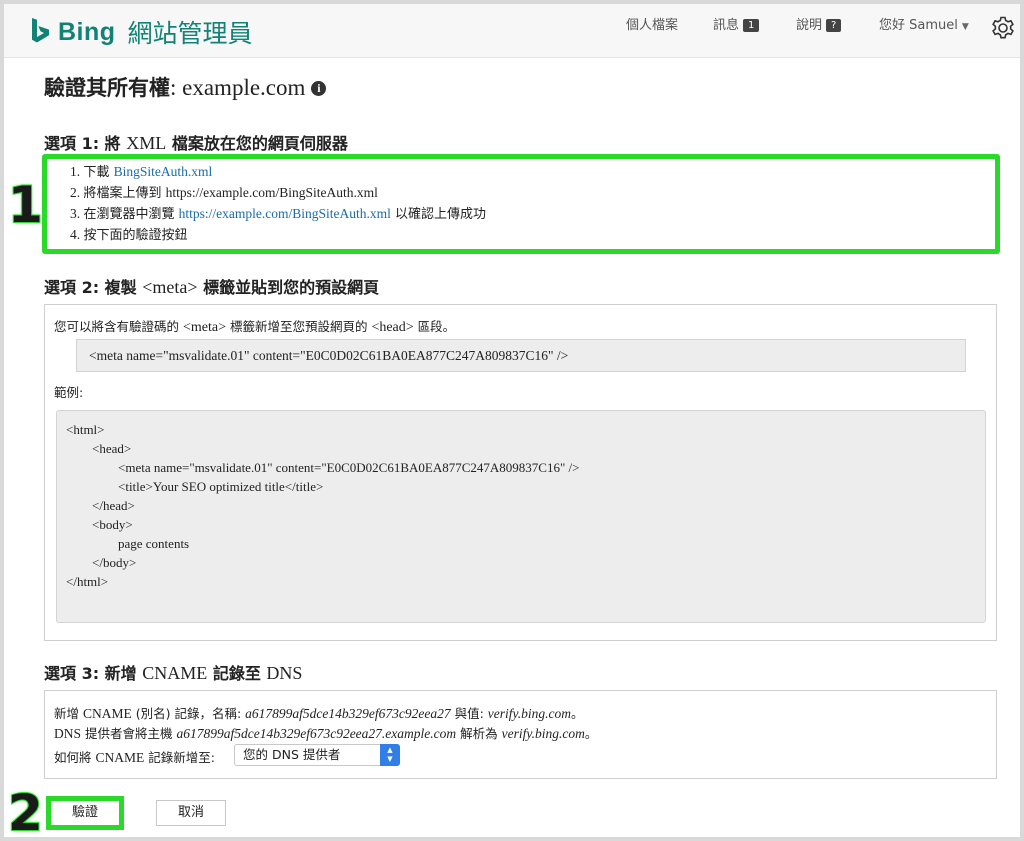 This screenshot has height=841, width=1024. Describe the element at coordinates (170, 287) in the screenshot. I see `option2-heading-meta: <meta>` at that location.